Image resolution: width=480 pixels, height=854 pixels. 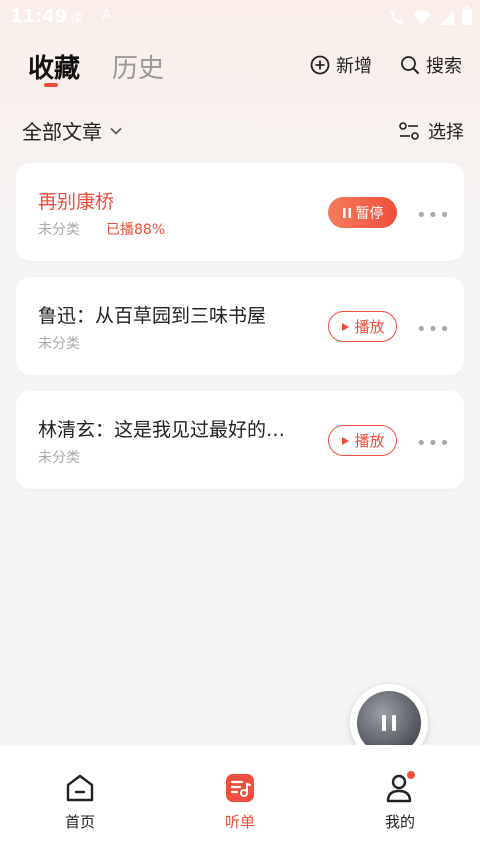 I want to click on pause-button: 暂停, so click(x=362, y=212).